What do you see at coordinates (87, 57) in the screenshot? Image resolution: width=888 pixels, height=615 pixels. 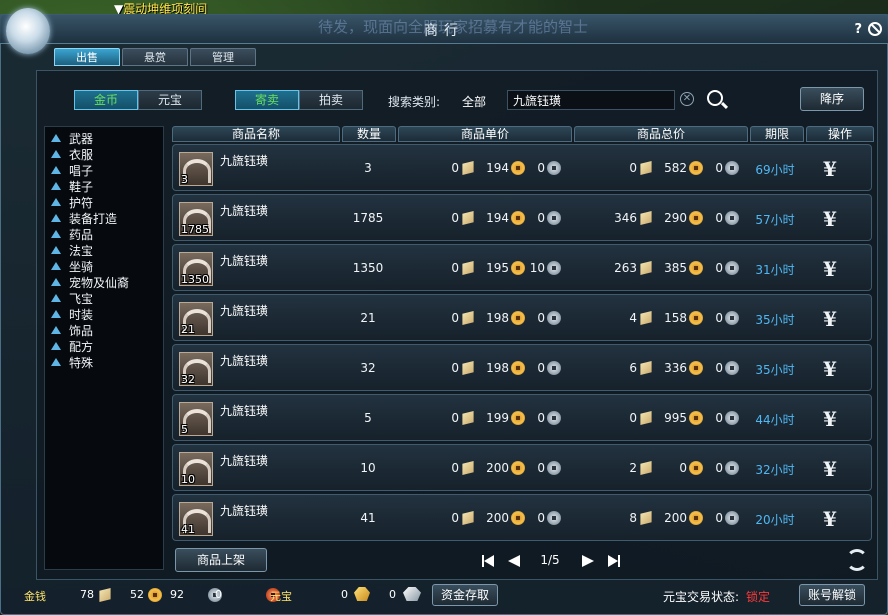 I see `tab-sell: 出售` at bounding box center [87, 57].